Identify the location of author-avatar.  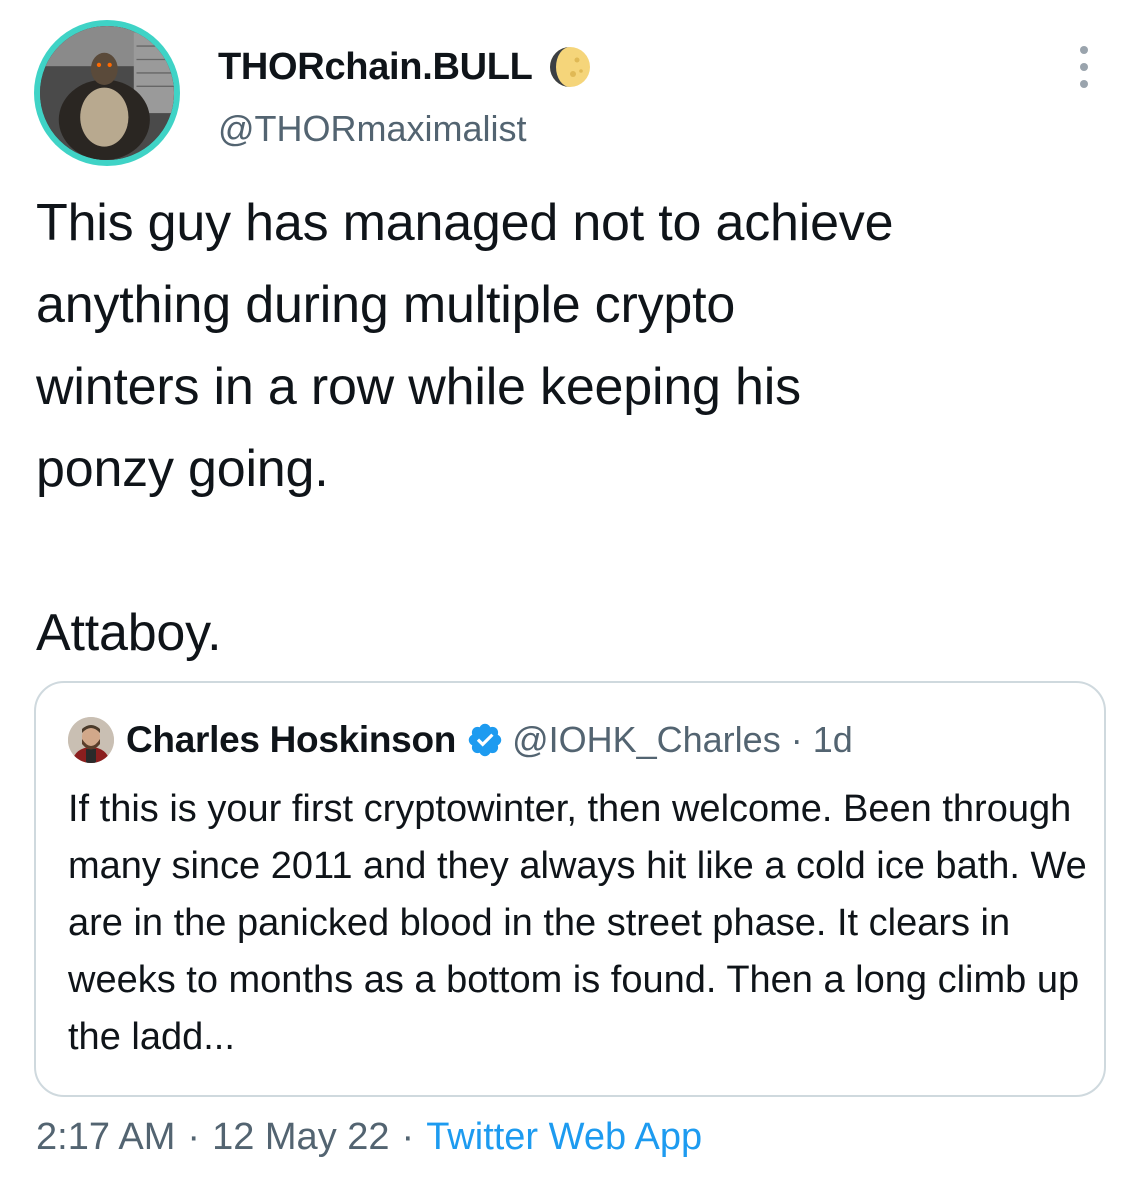
(107, 93).